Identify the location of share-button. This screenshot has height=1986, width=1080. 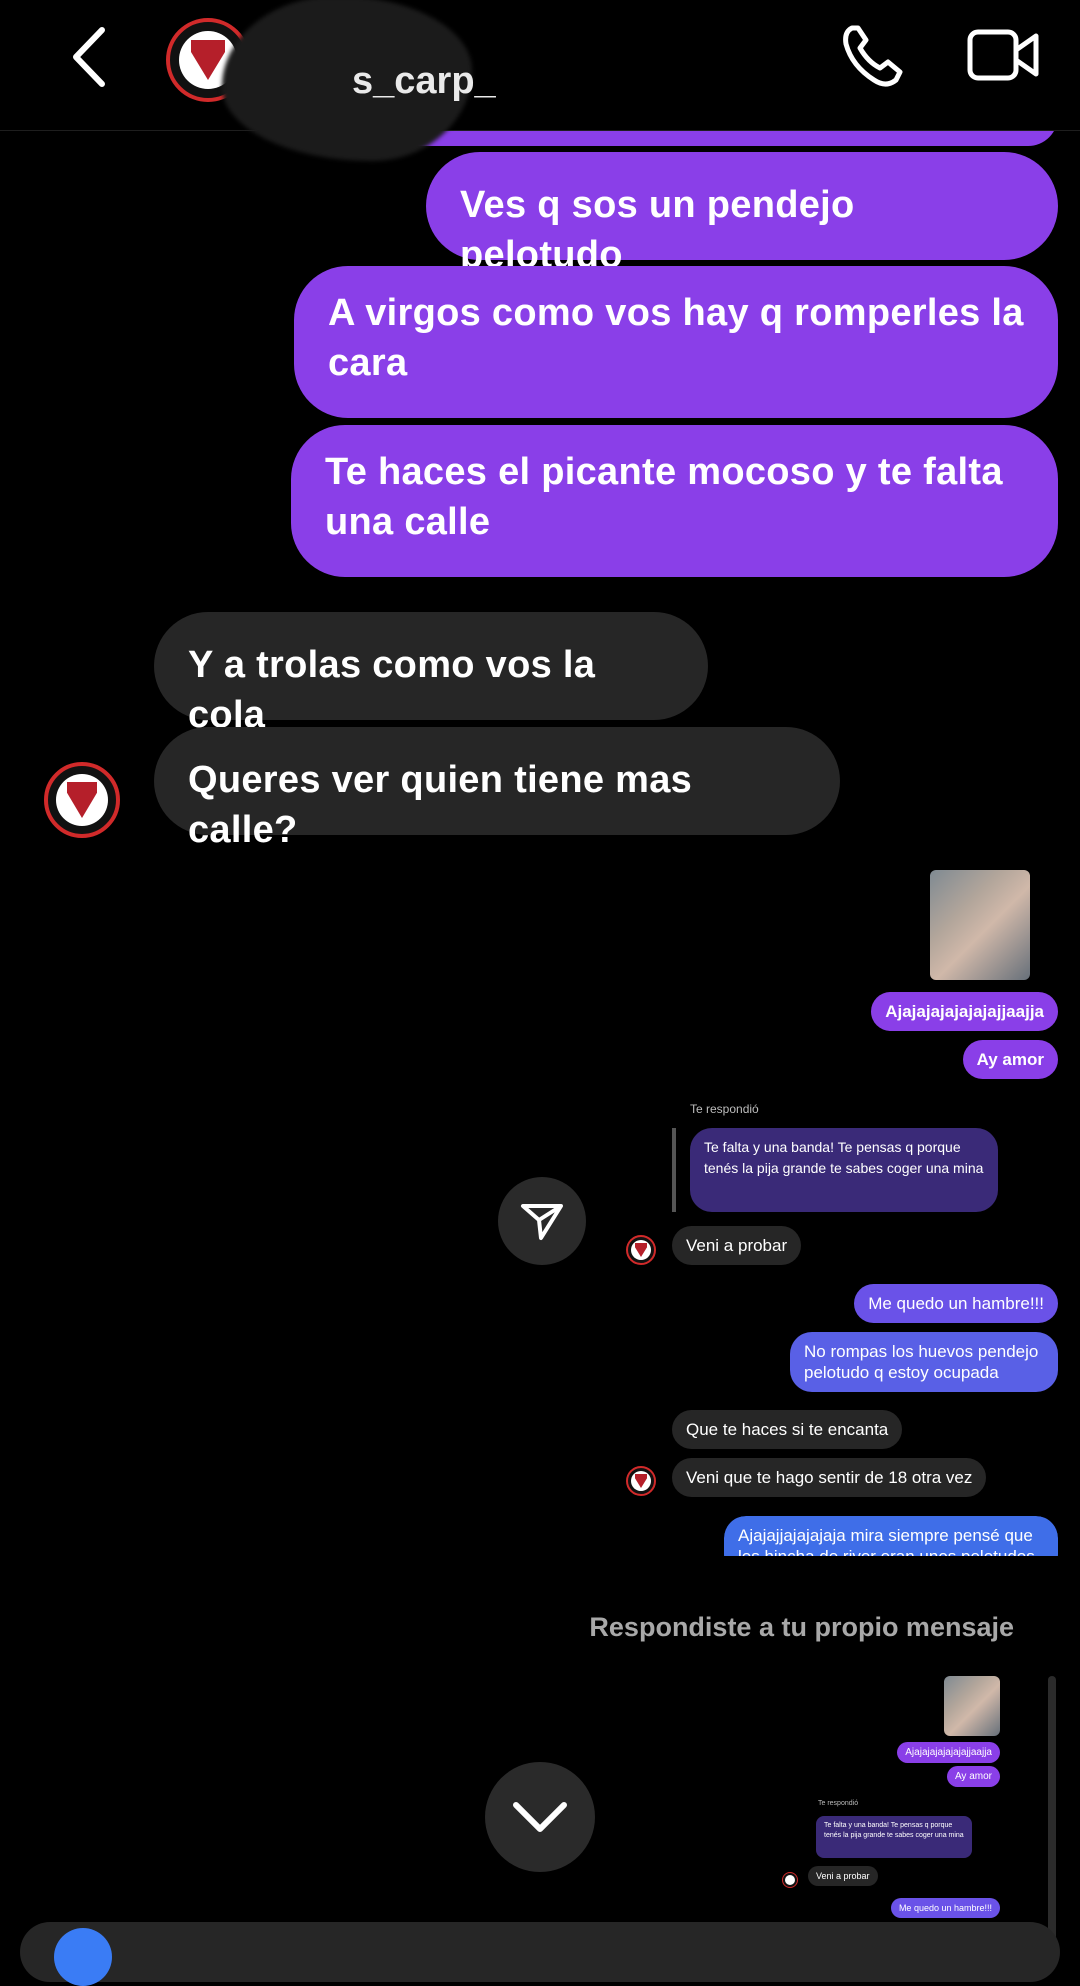
(542, 1221).